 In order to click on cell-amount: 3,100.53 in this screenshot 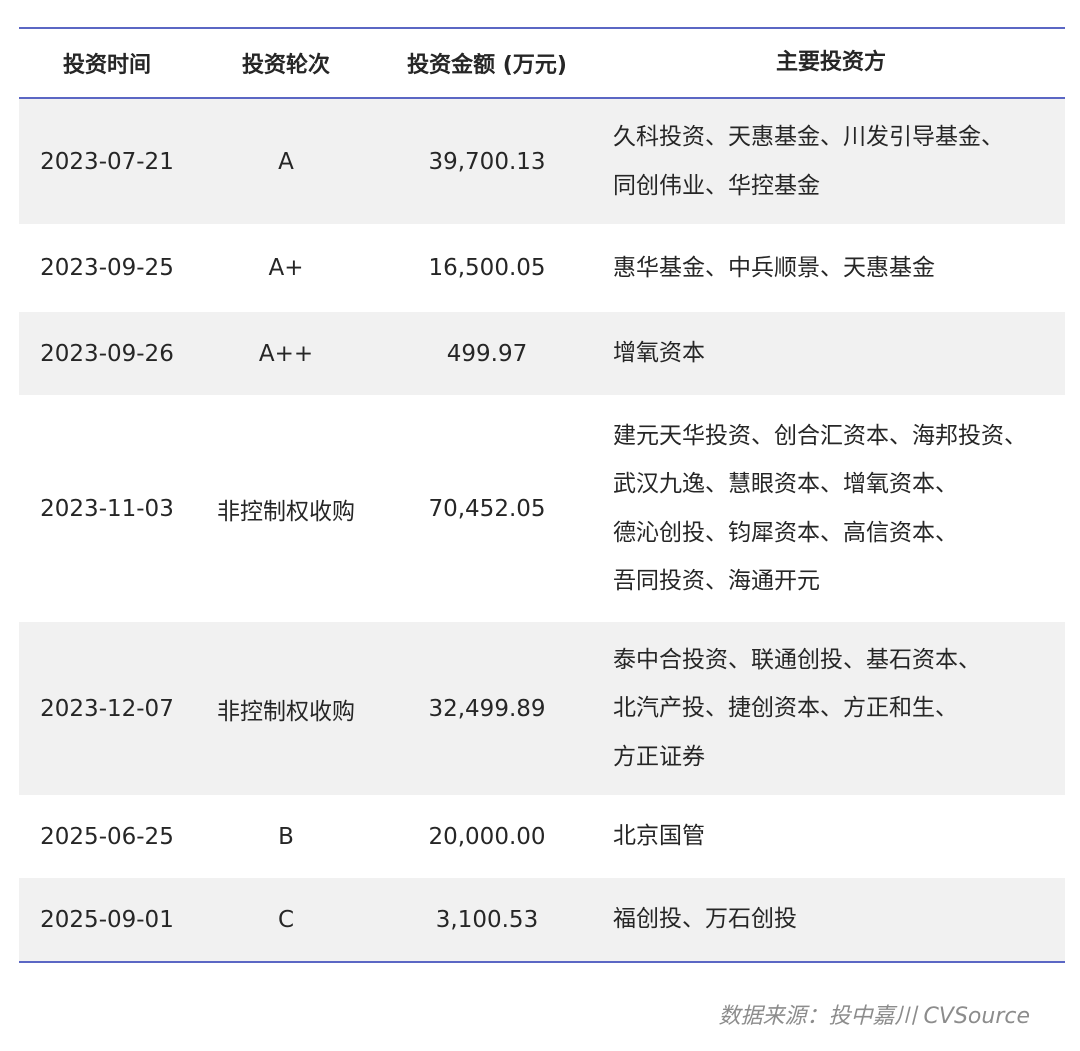, I will do `click(487, 919)`.